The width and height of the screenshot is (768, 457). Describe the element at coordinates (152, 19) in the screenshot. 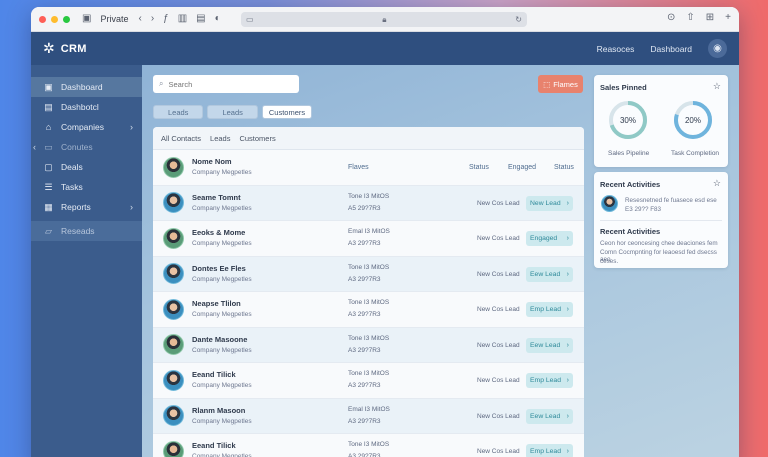

I see `forward-icon: ›` at that location.